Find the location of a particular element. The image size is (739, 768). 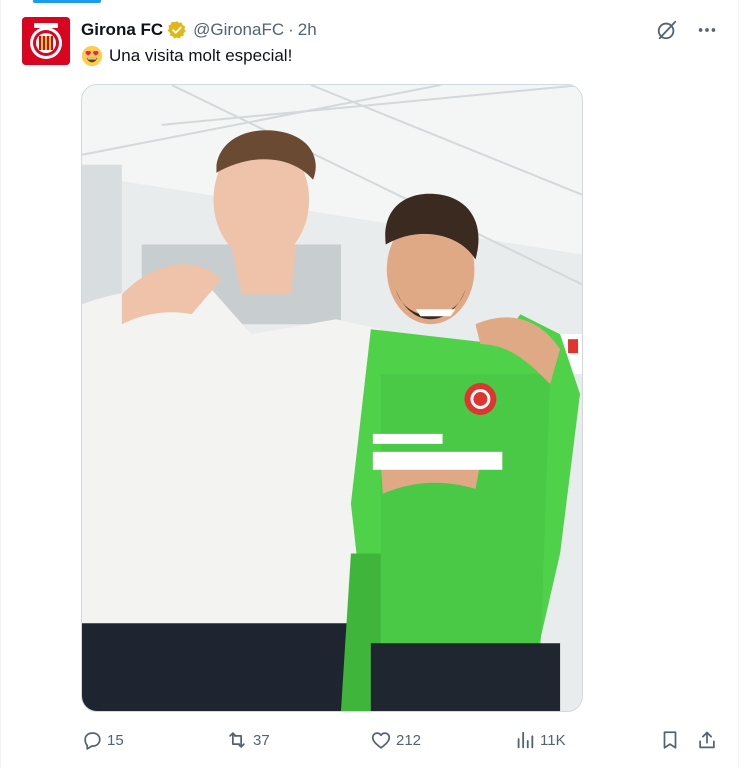

girona-crest-icon is located at coordinates (46, 41).